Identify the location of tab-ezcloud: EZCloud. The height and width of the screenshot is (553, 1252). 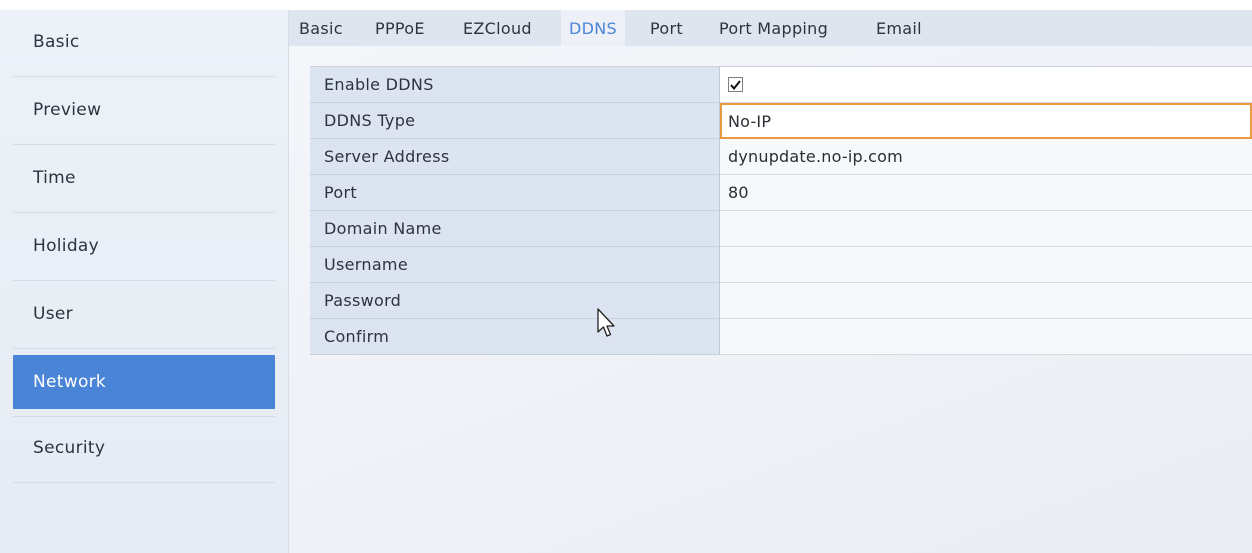
(497, 28).